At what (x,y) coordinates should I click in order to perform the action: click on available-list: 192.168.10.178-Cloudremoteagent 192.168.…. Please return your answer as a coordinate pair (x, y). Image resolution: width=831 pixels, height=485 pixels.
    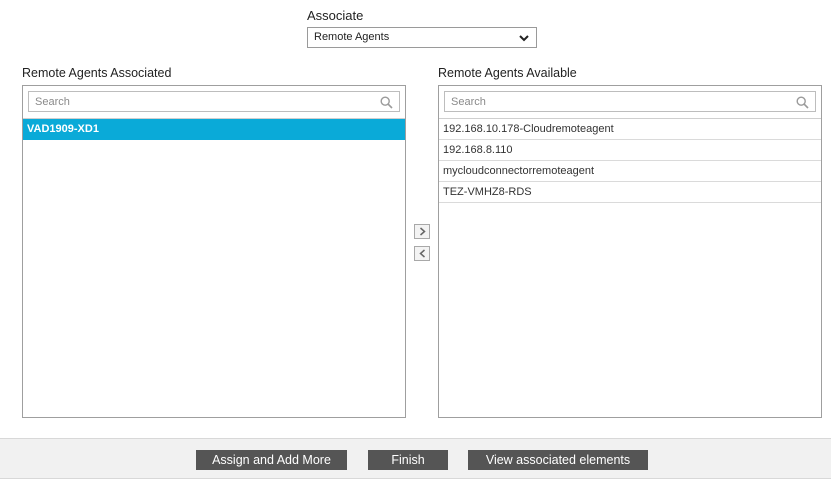
    Looking at the image, I should click on (630, 160).